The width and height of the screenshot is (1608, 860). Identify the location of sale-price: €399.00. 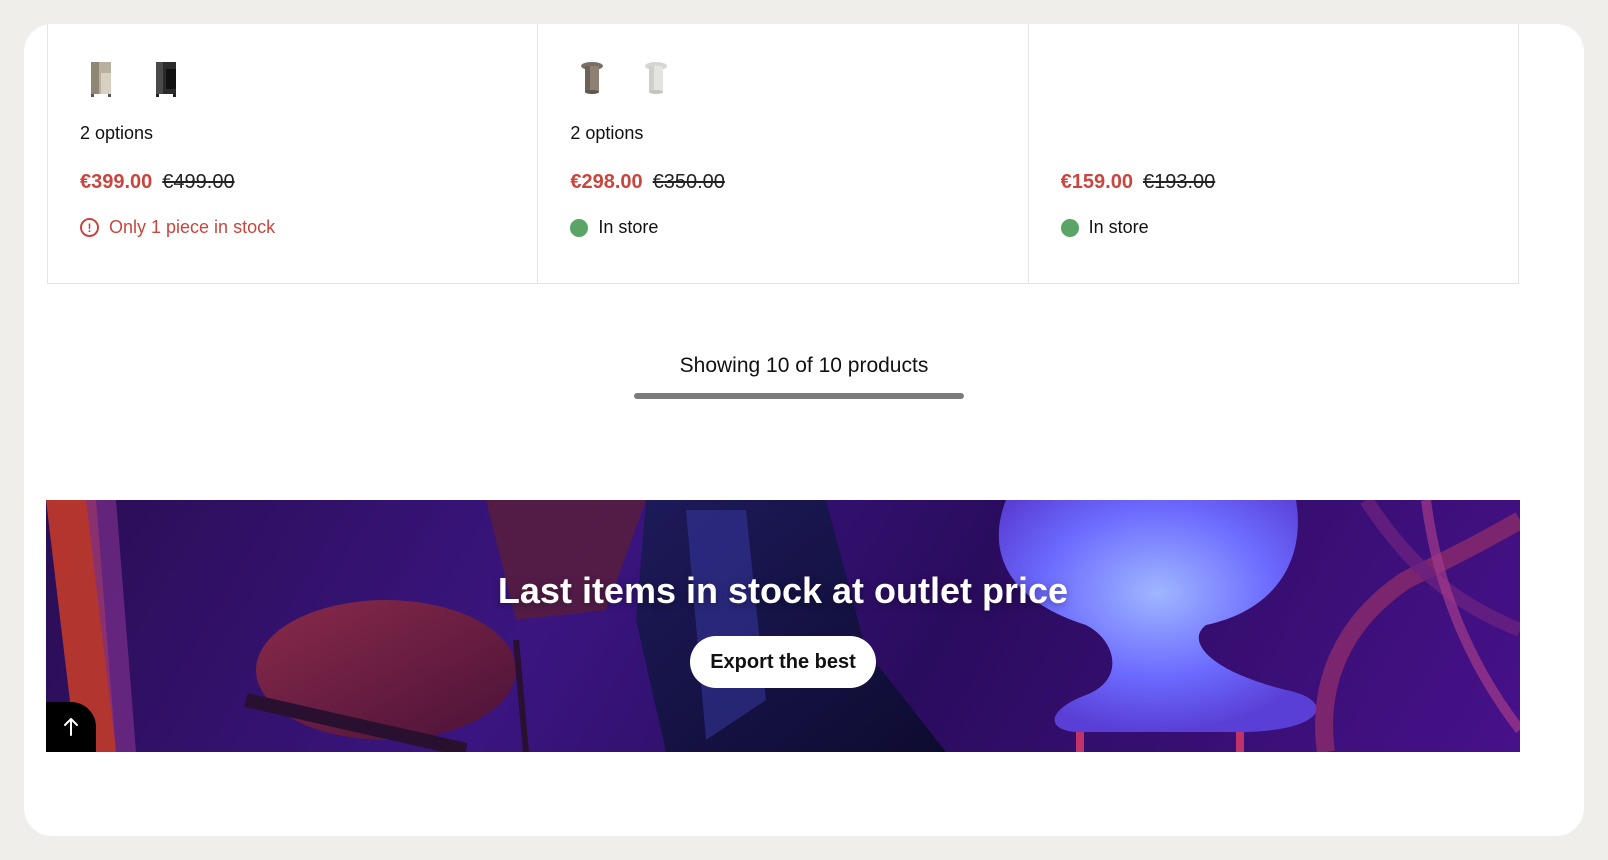
(116, 182).